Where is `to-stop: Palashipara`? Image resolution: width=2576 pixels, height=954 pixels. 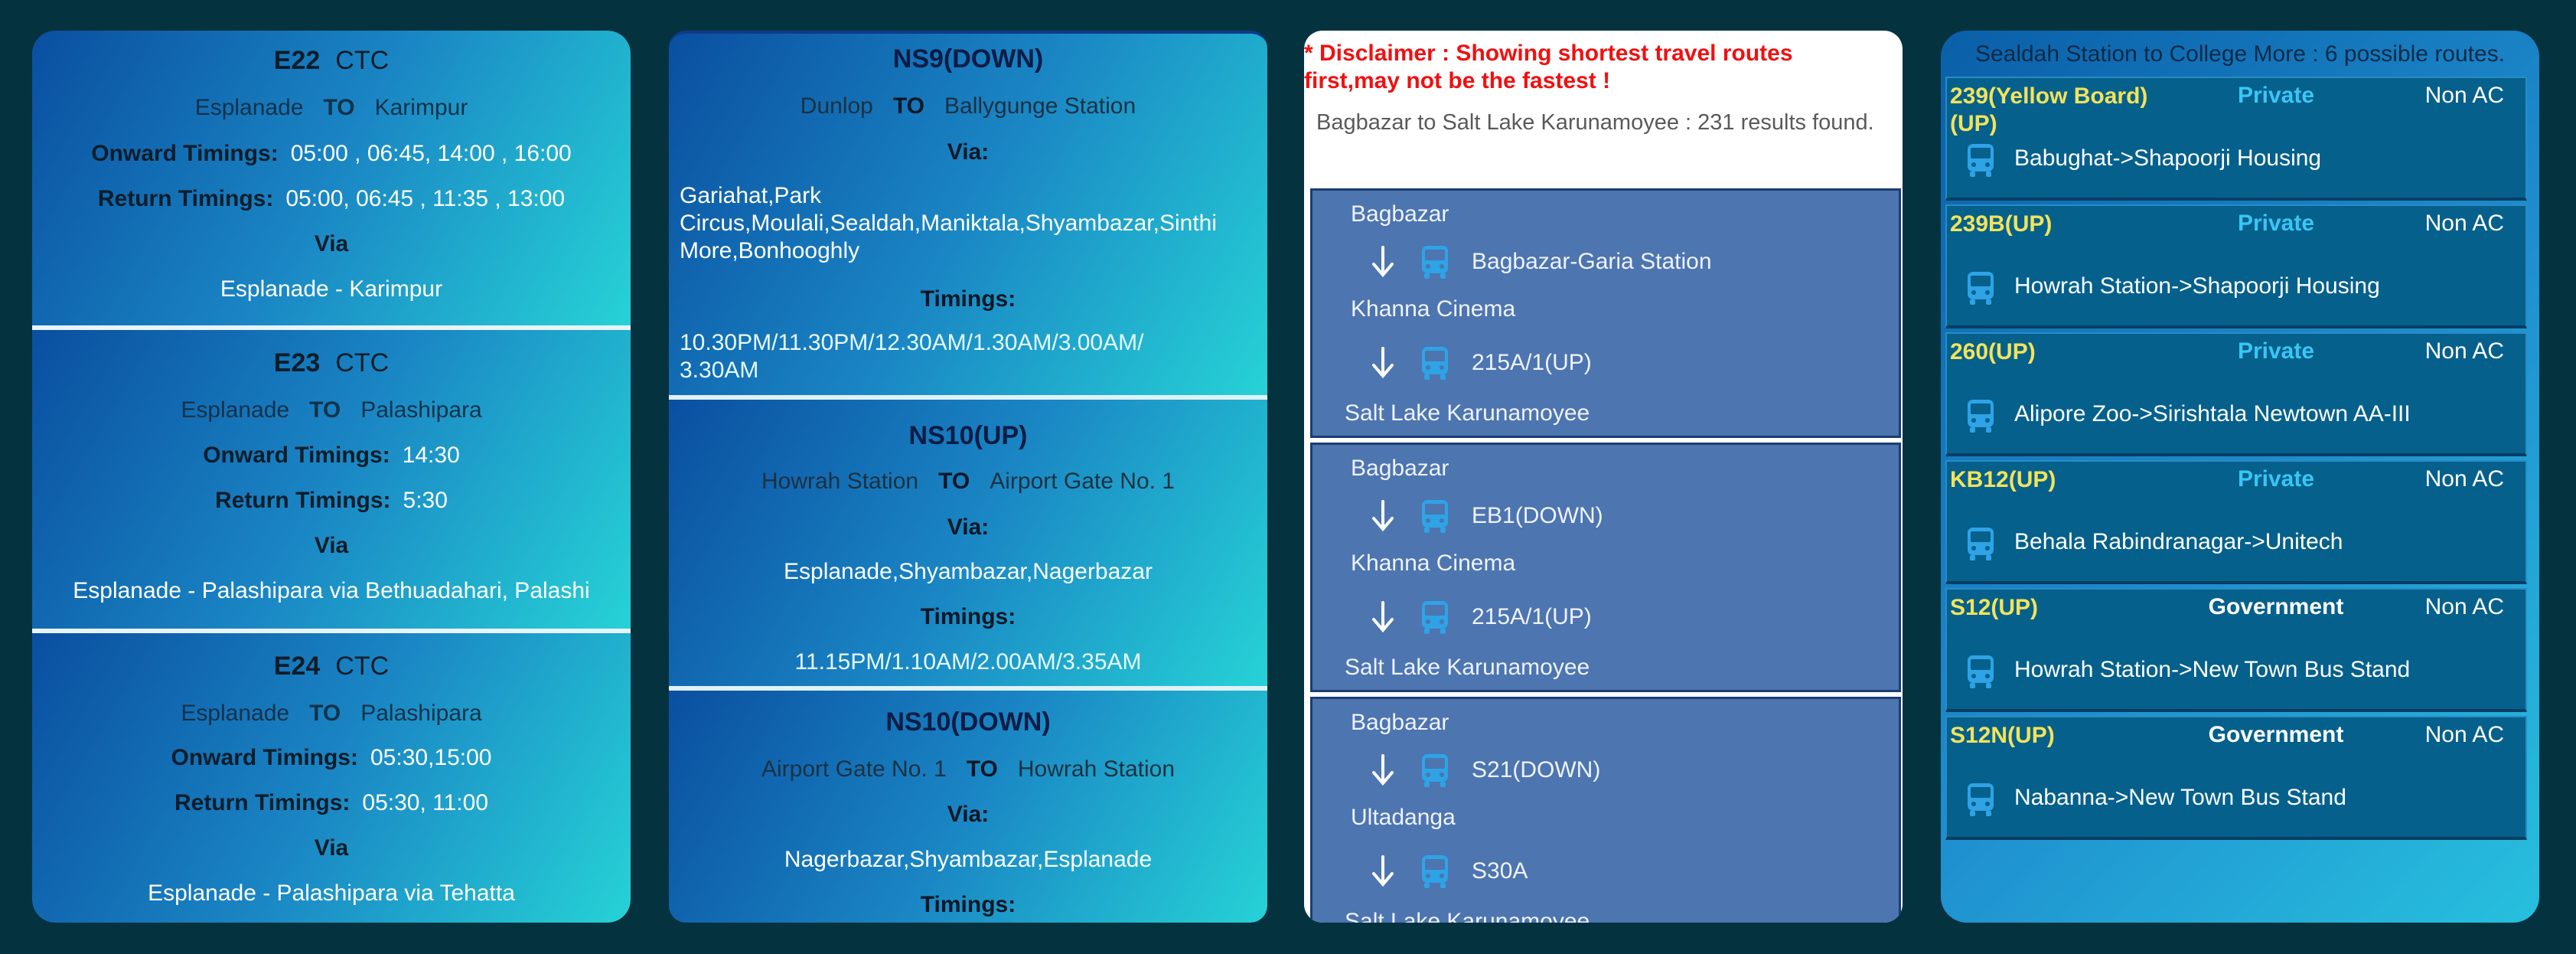 to-stop: Palashipara is located at coordinates (421, 410).